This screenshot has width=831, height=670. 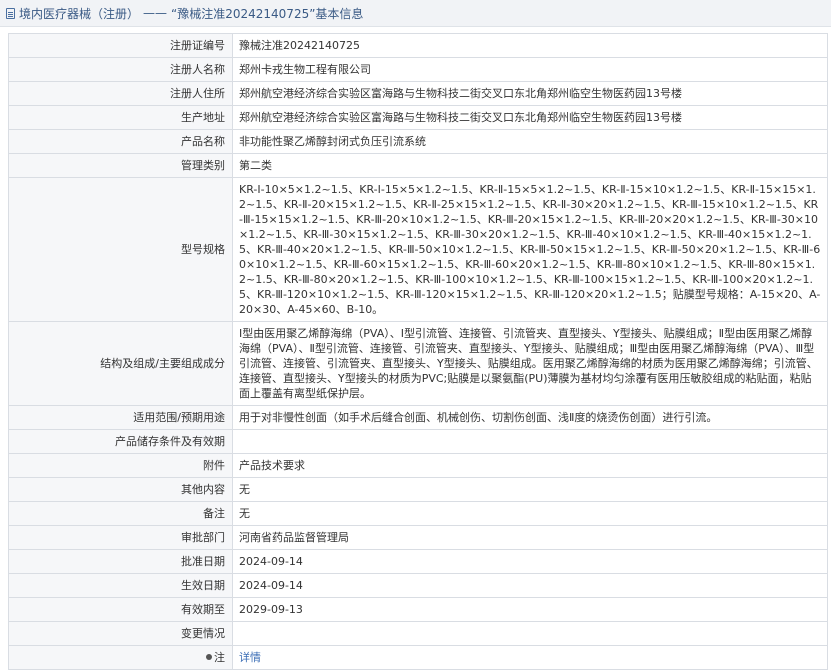 I want to click on field-label: 有效期至, so click(x=120, y=609).